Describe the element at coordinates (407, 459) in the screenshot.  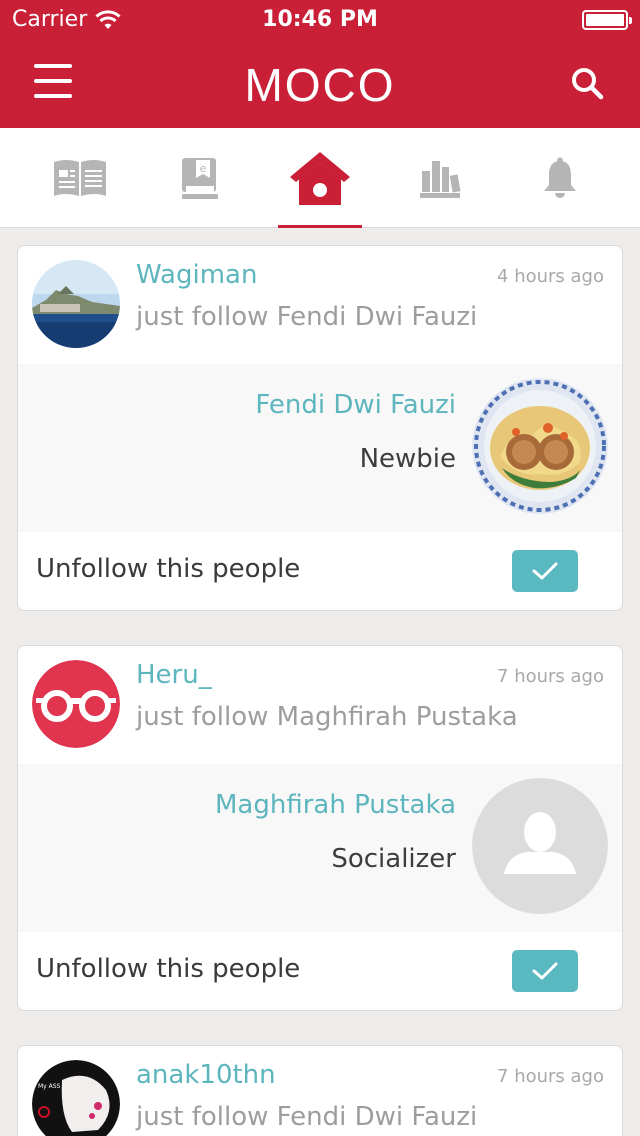
I see `followed-user-level: Newbie` at that location.